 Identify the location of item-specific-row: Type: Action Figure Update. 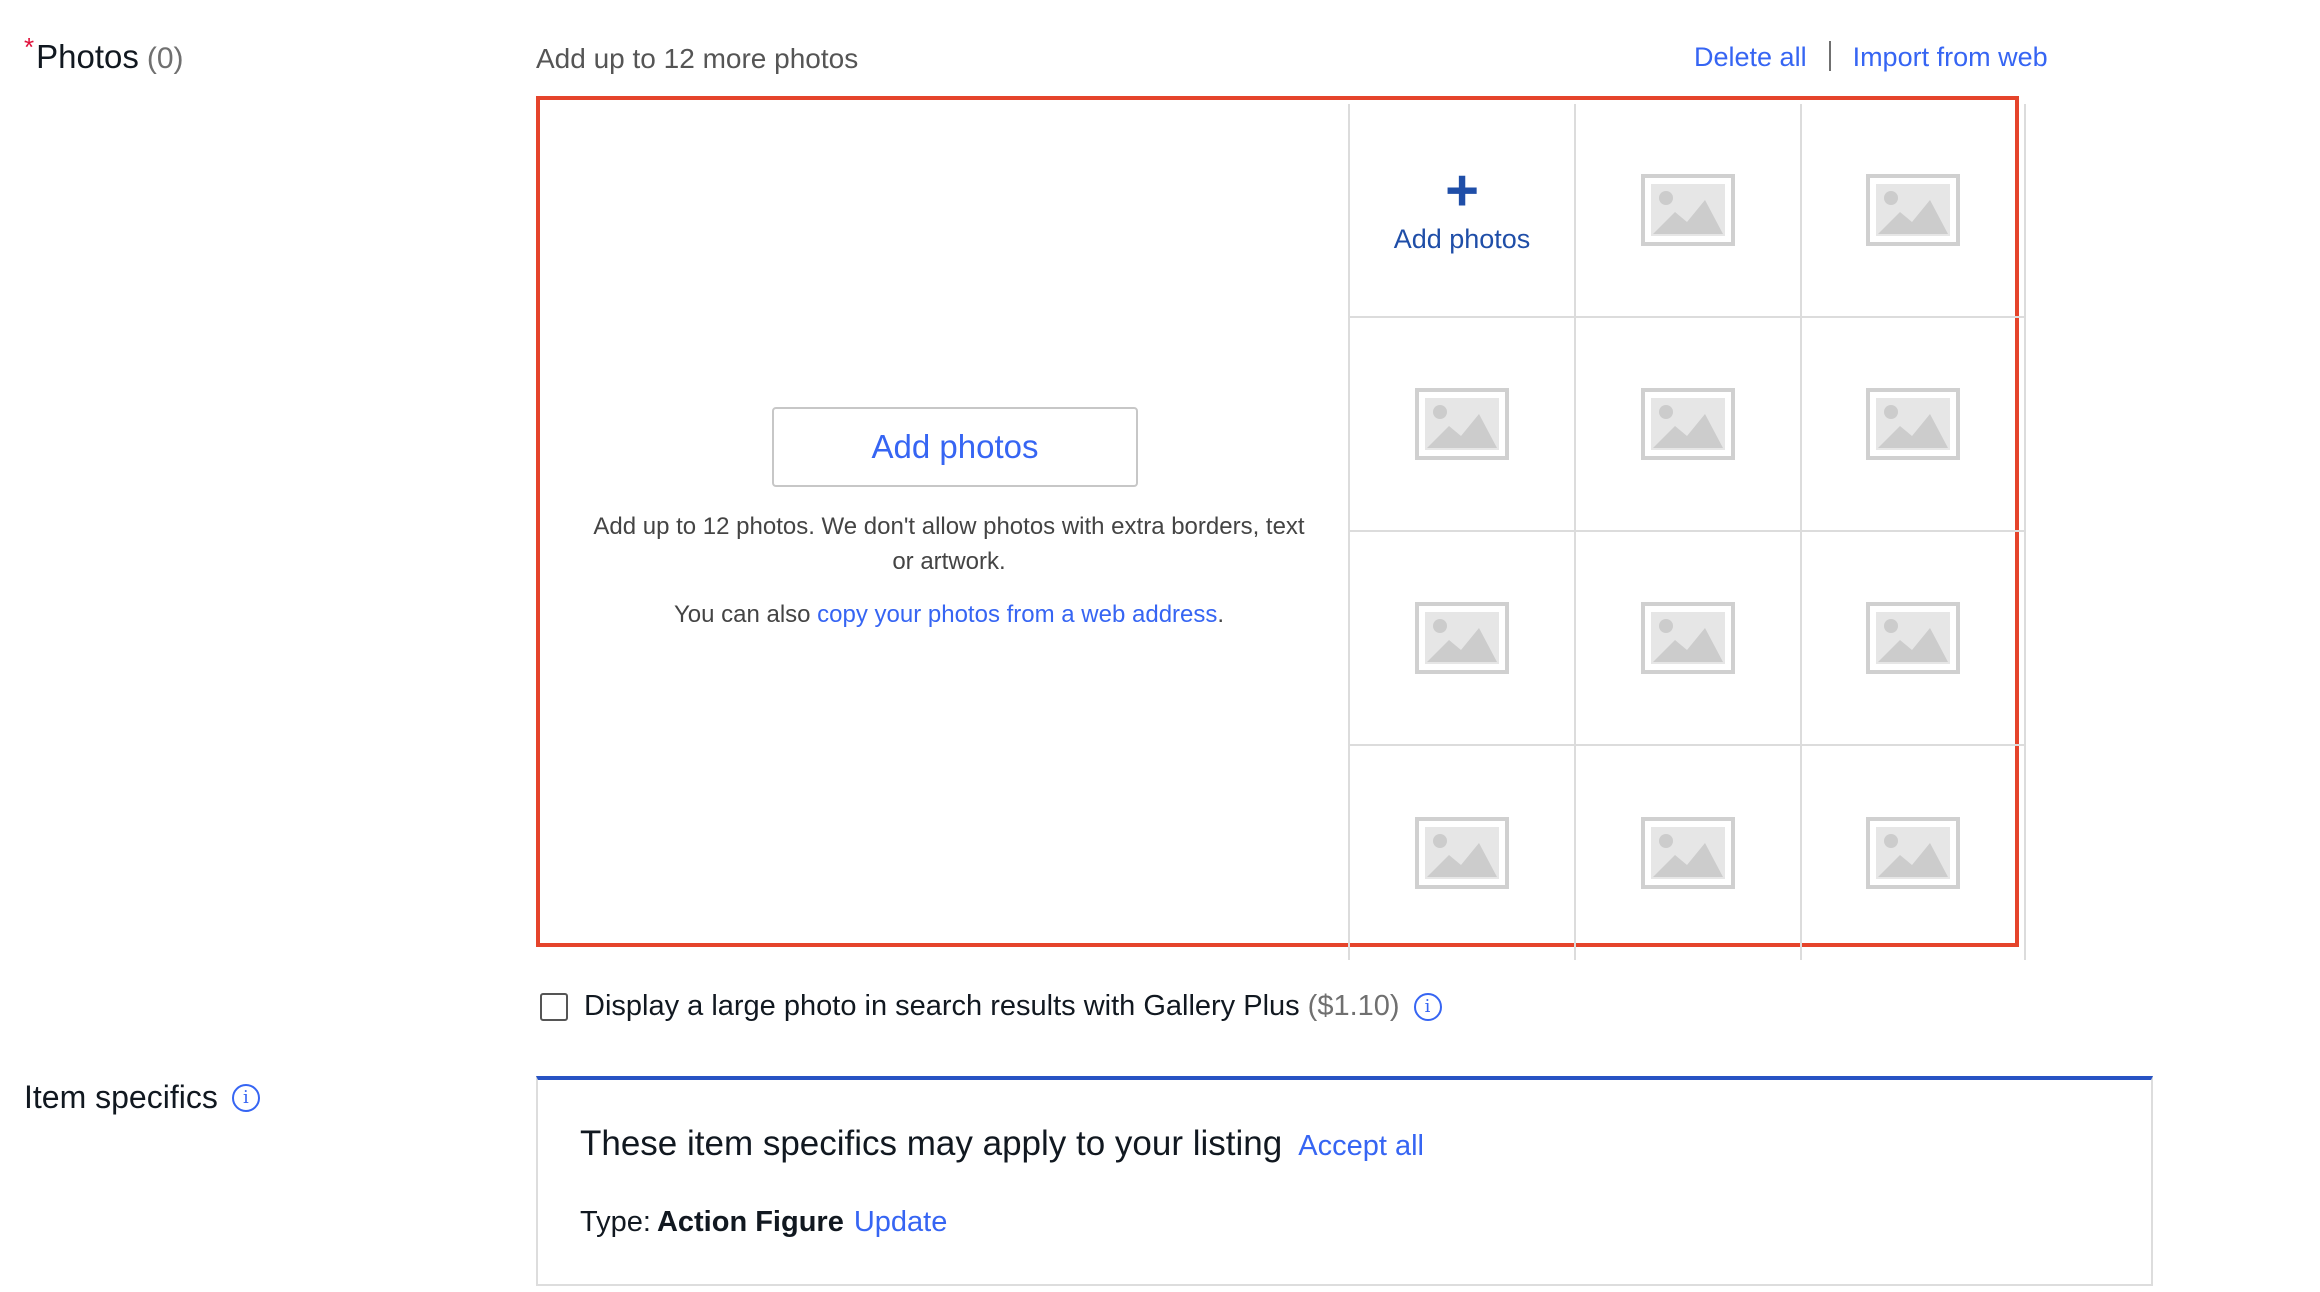
(763, 1222).